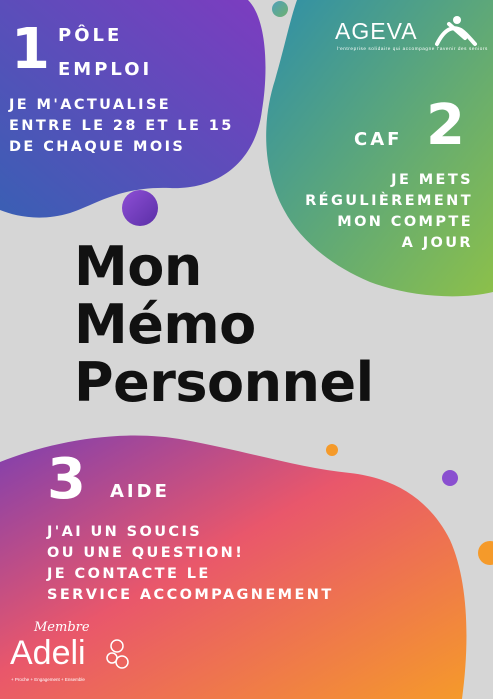 The height and width of the screenshot is (699, 493). I want to click on dot-small-orange, so click(332, 450).